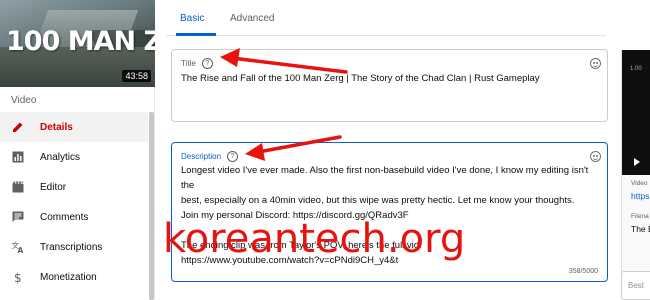  Describe the element at coordinates (18, 187) in the screenshot. I see `film-icon` at that location.